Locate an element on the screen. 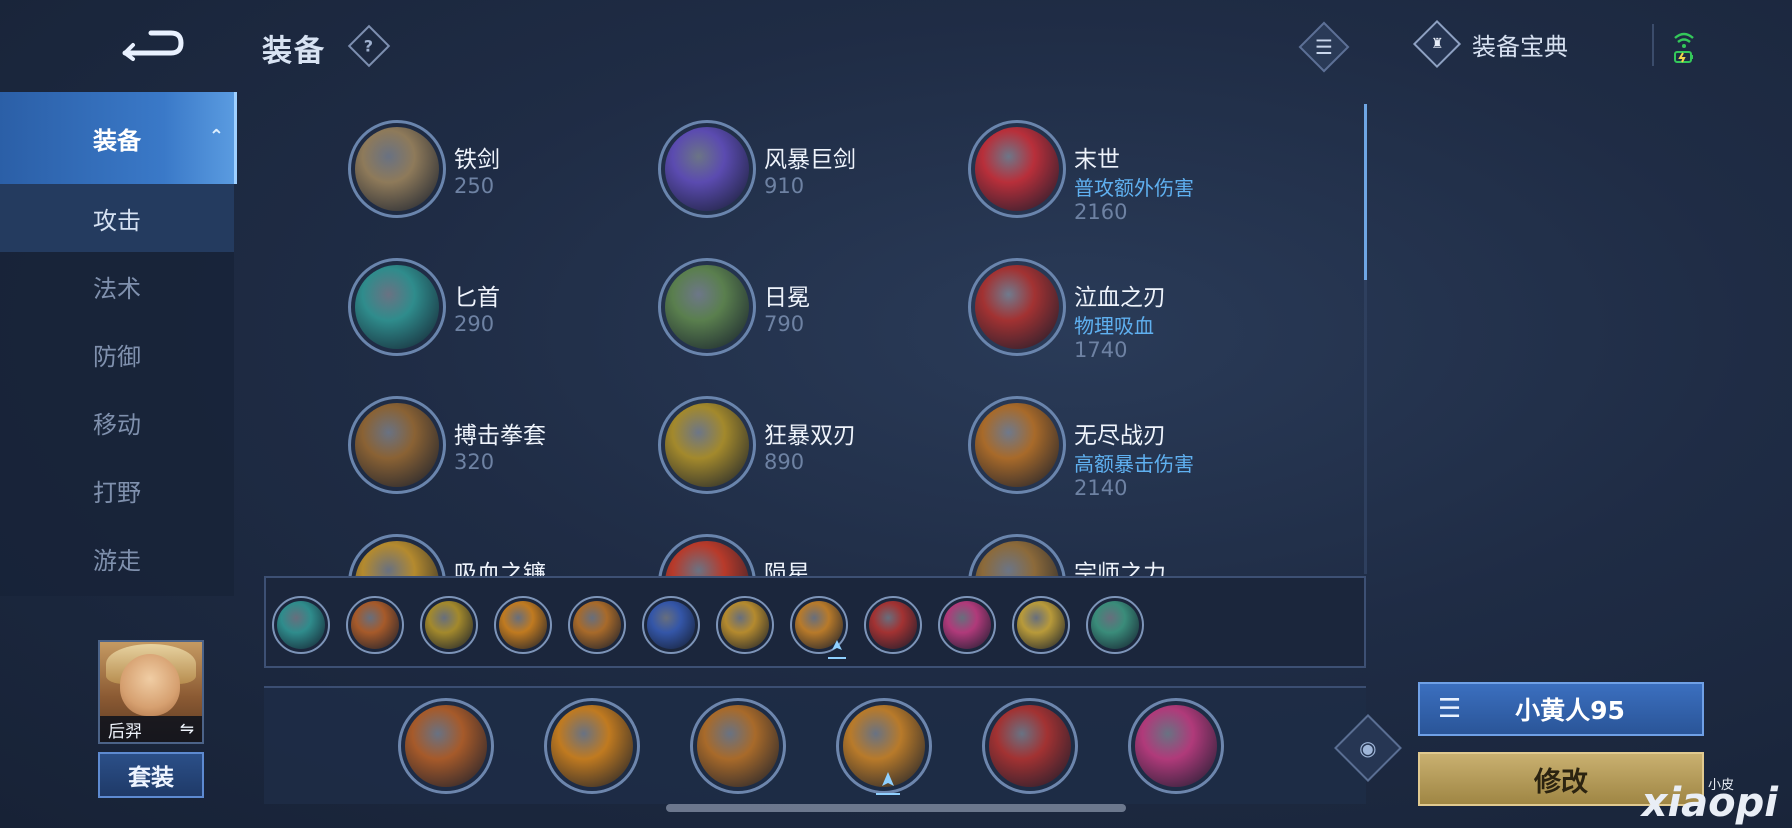  sidebar-item-label: 防御 is located at coordinates (117, 356).